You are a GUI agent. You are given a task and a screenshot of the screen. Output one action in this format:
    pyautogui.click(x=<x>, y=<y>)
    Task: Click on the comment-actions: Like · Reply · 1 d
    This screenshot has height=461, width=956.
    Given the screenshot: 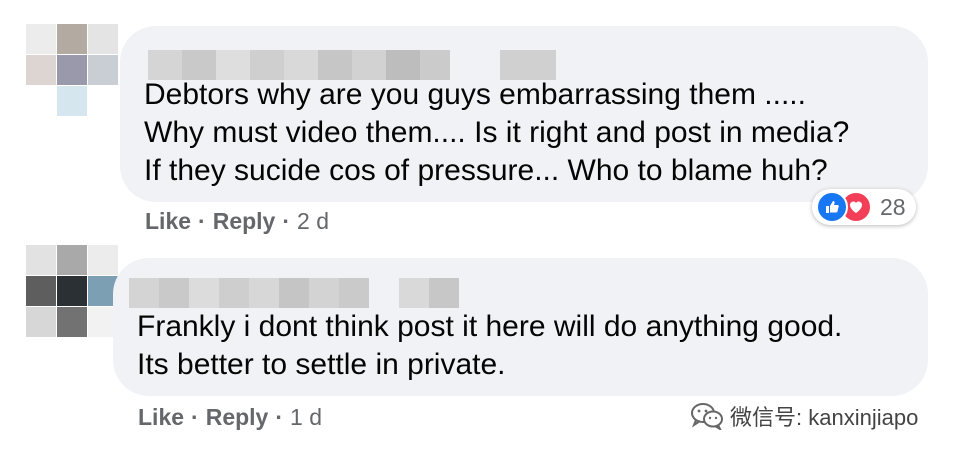 What is the action you would take?
    pyautogui.click(x=230, y=417)
    